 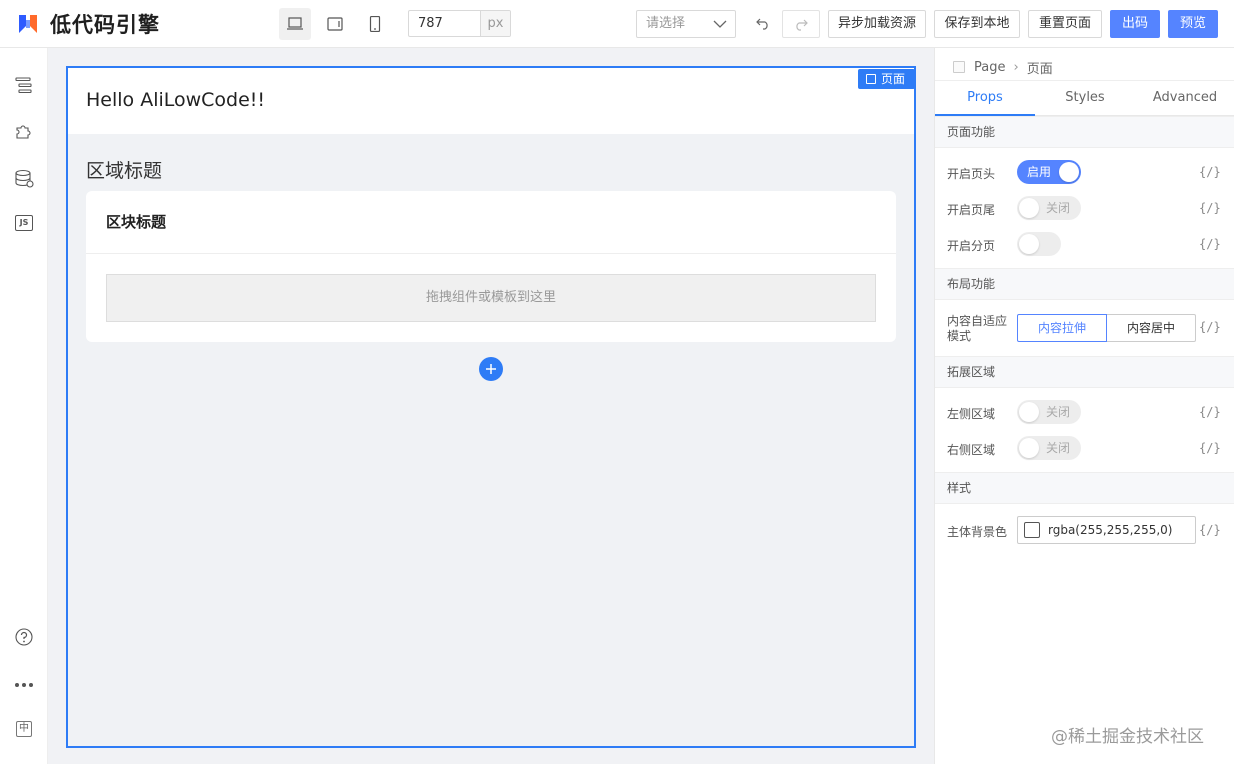 What do you see at coordinates (666, 23) in the screenshot?
I see `select-placeholder: 请选择` at bounding box center [666, 23].